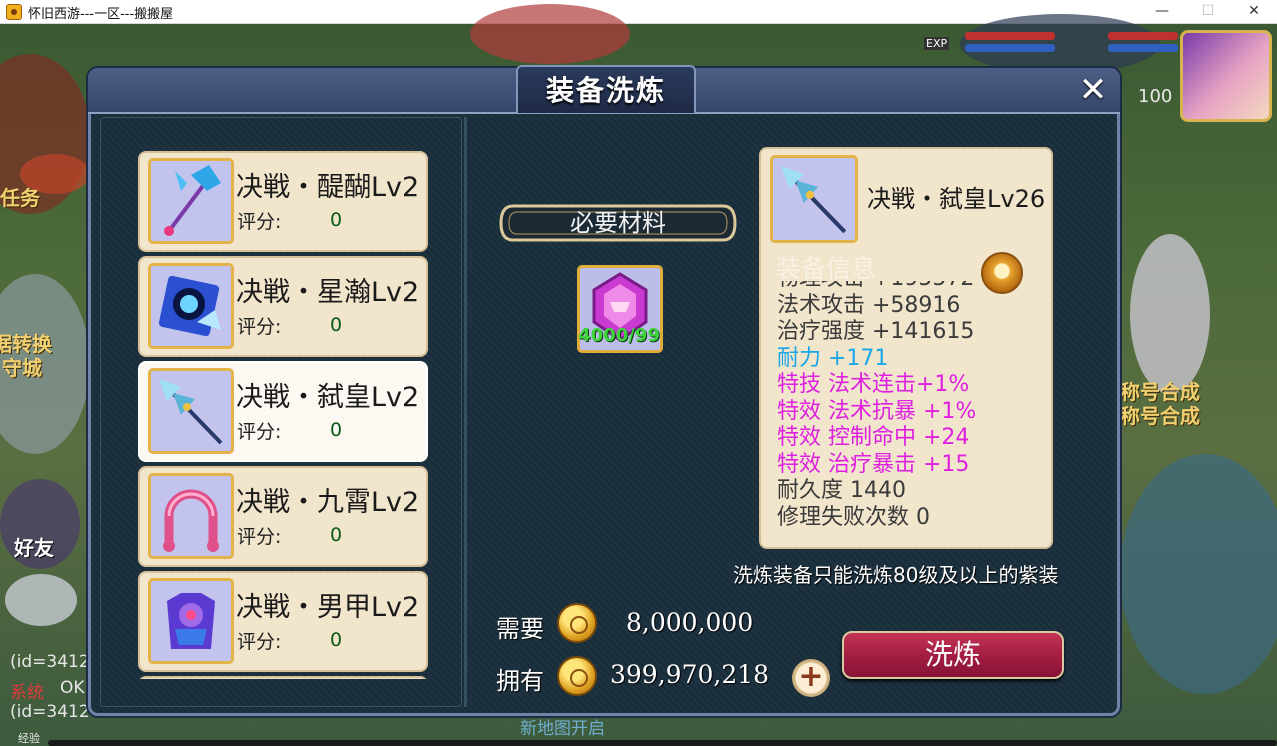  Describe the element at coordinates (328, 187) in the screenshot. I see `equipment-name: 决戦・醍醐Lv2` at that location.